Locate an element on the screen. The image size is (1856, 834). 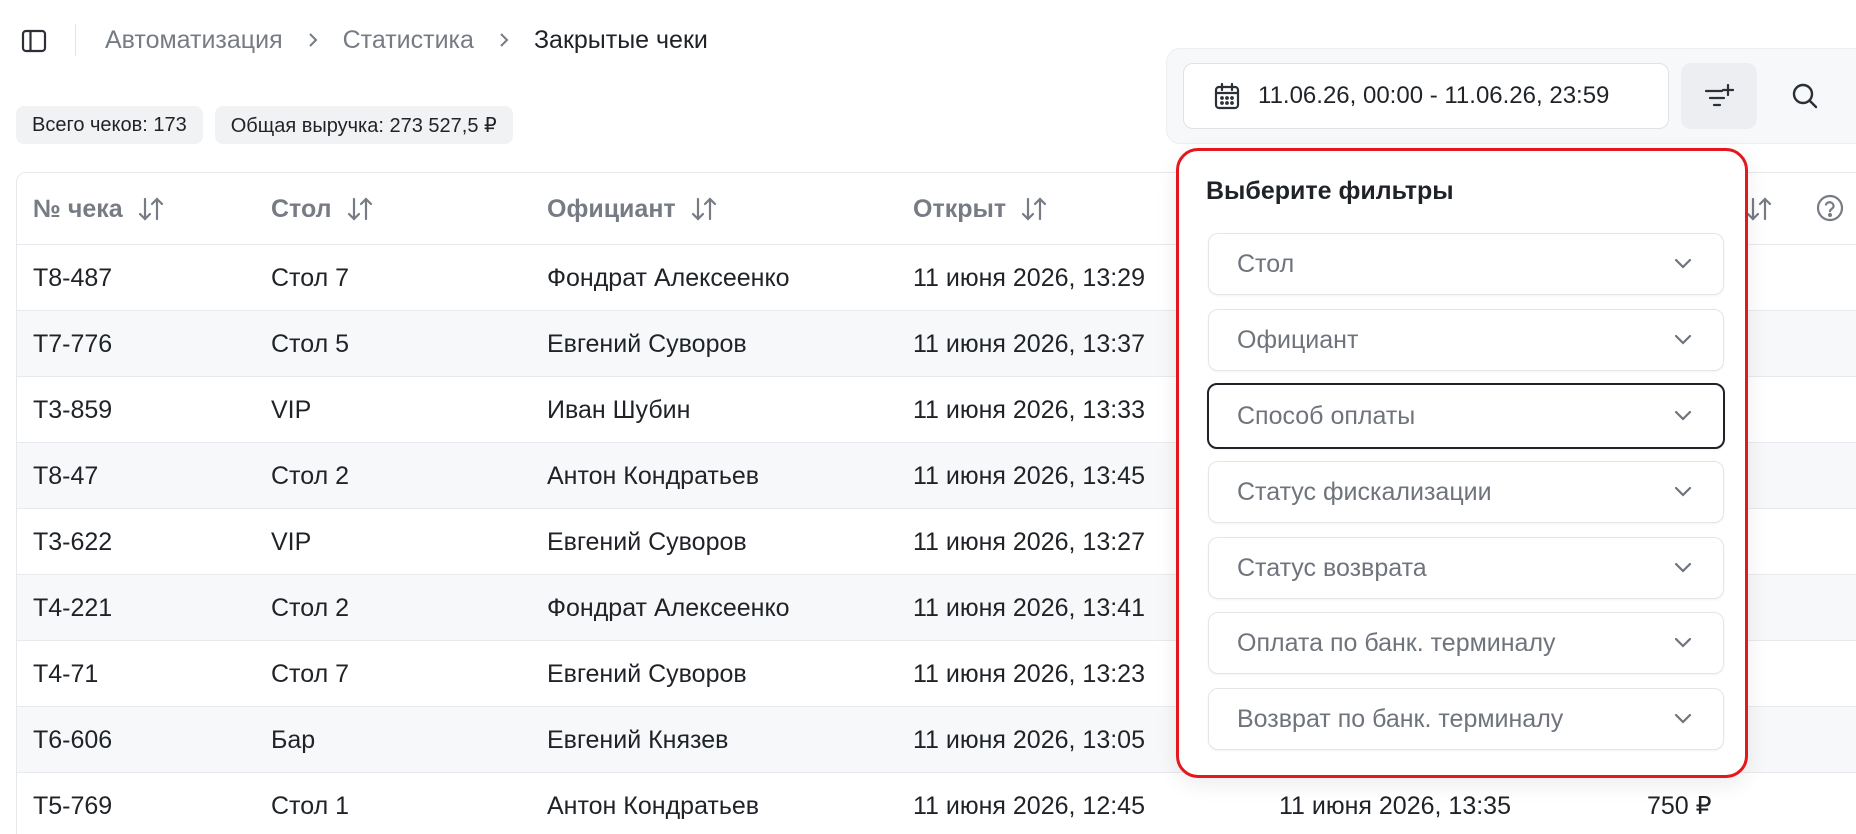
cell-opened: 11 июня 2026, 13:33 is located at coordinates (1029, 409).